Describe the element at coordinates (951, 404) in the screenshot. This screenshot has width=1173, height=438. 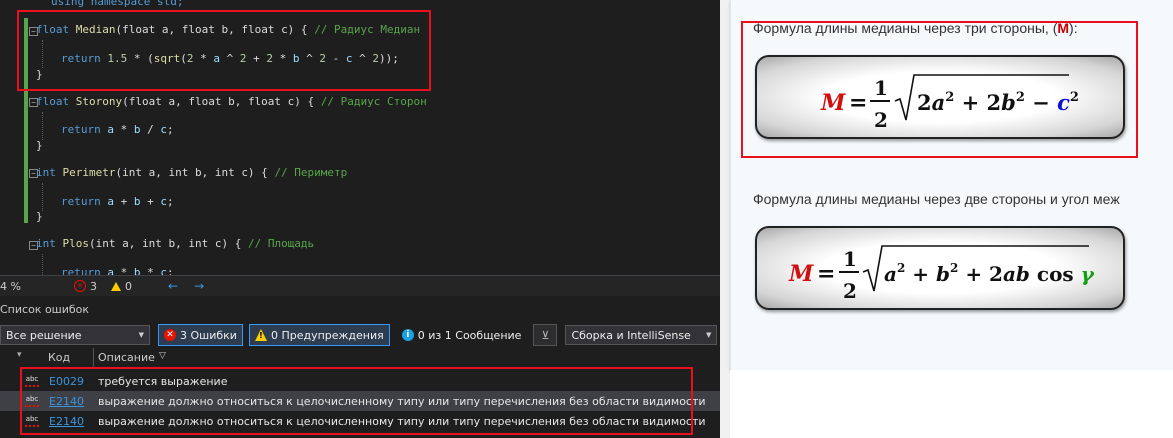
I see `page-background` at that location.